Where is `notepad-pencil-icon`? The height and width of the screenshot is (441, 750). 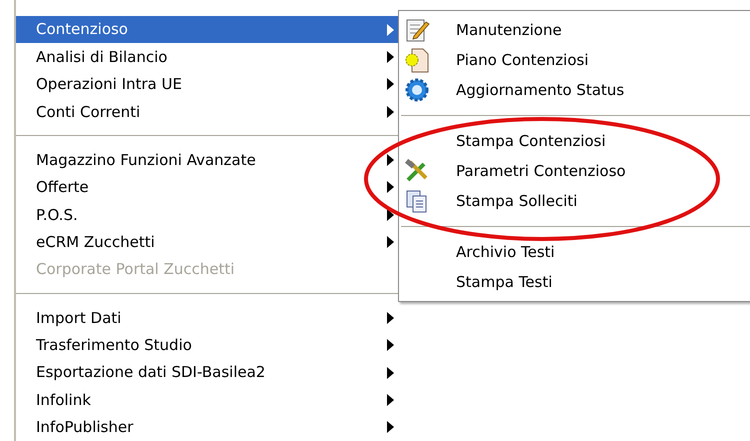 notepad-pencil-icon is located at coordinates (417, 30).